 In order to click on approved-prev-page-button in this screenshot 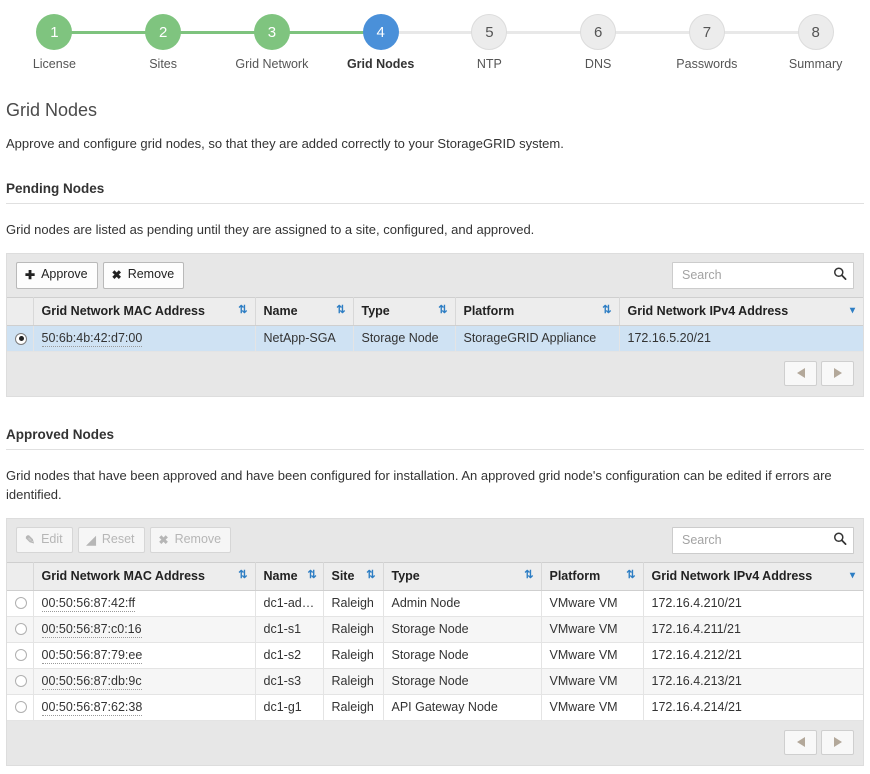, I will do `click(800, 742)`.